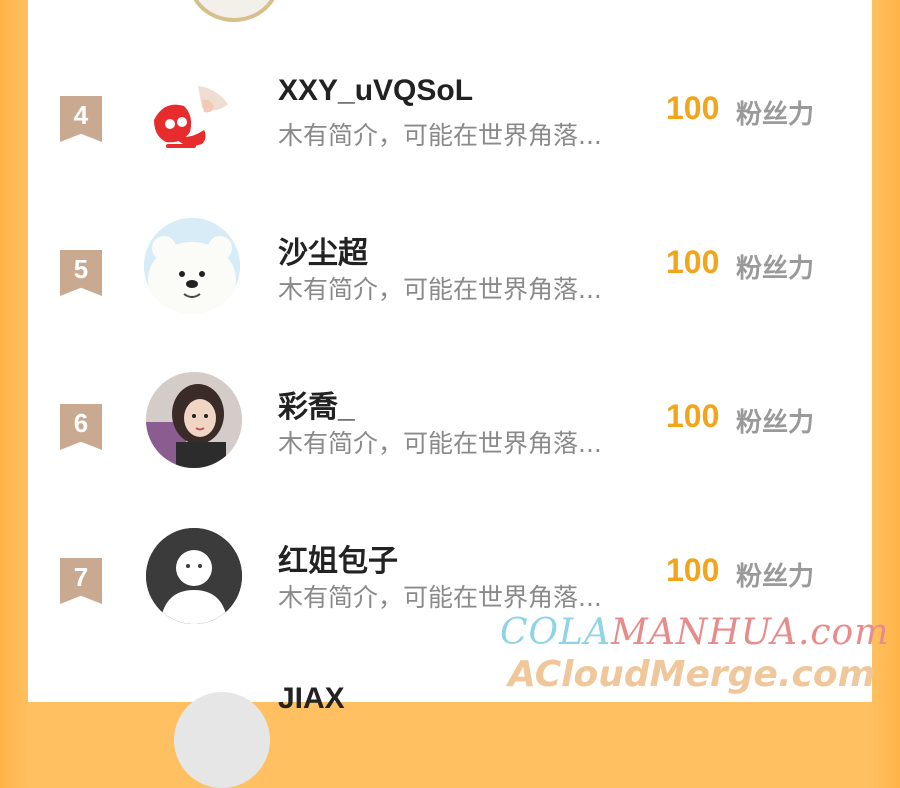 Image resolution: width=900 pixels, height=788 pixels. What do you see at coordinates (375, 91) in the screenshot?
I see `user-name: XXY_uVQSoL` at bounding box center [375, 91].